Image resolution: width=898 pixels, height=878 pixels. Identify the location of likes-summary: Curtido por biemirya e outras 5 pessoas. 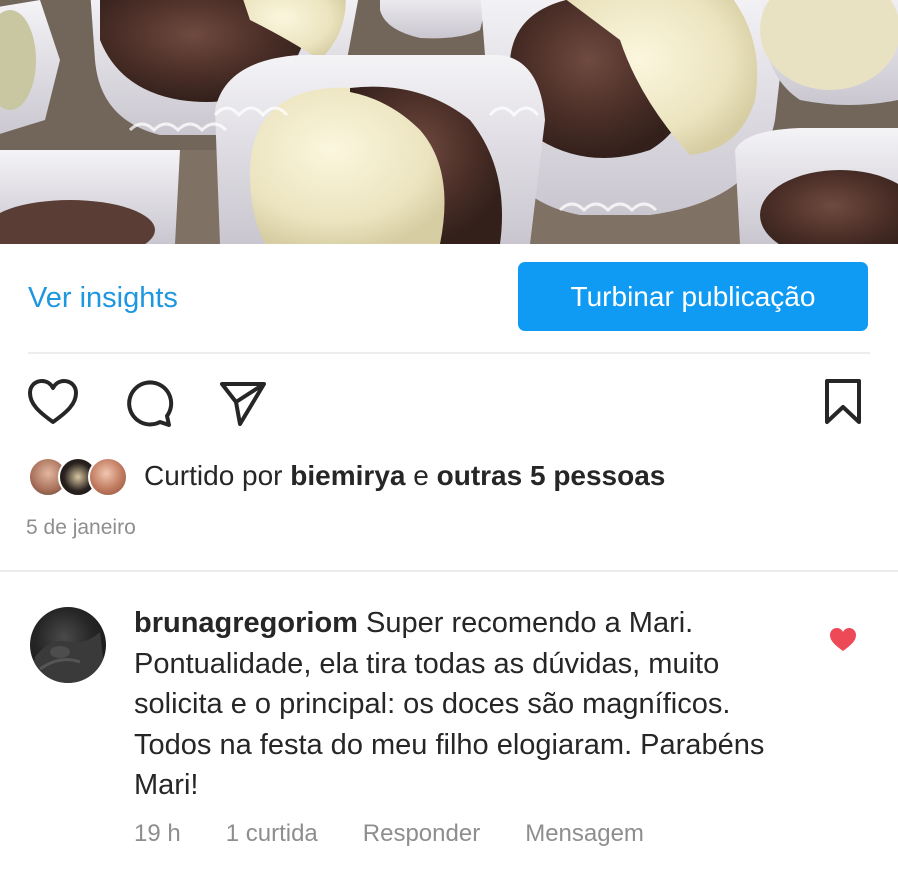
(346, 476).